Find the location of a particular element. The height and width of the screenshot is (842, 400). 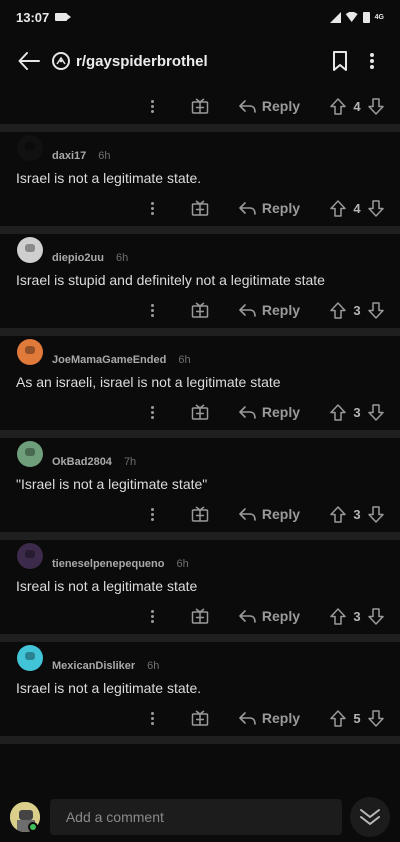

comment-header: JoeMamaGameEnded 6h is located at coordinates (208, 352).